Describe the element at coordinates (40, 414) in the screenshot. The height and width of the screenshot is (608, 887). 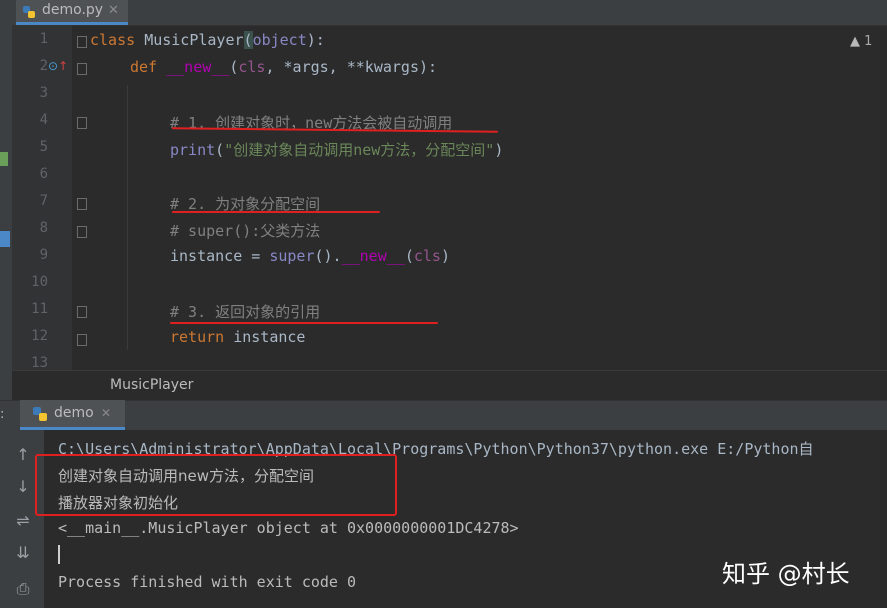
I see `python-run-icon` at that location.